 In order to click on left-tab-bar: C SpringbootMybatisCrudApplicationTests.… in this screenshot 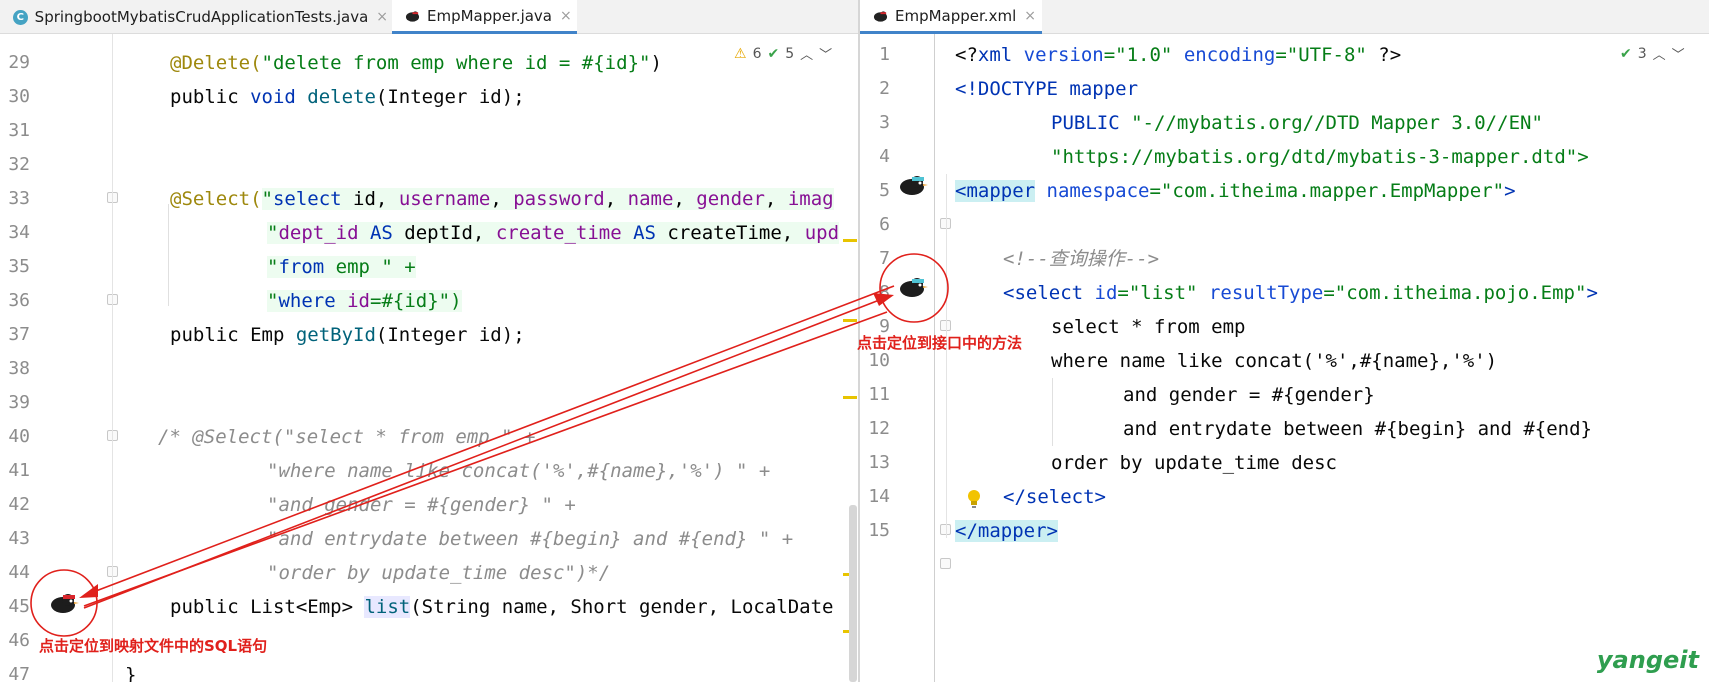, I will do `click(429, 17)`.